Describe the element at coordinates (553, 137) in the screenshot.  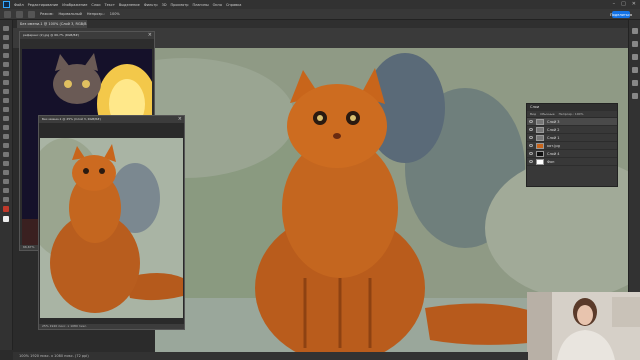
I see `layer-name: Слой 1` at that location.